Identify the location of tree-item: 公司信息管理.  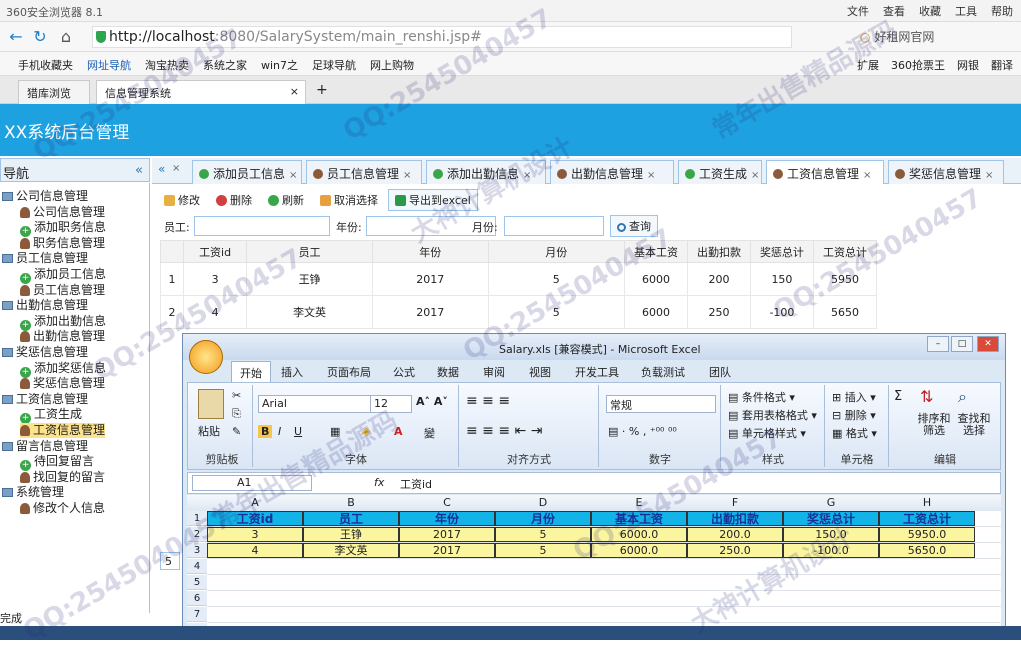
(45, 196).